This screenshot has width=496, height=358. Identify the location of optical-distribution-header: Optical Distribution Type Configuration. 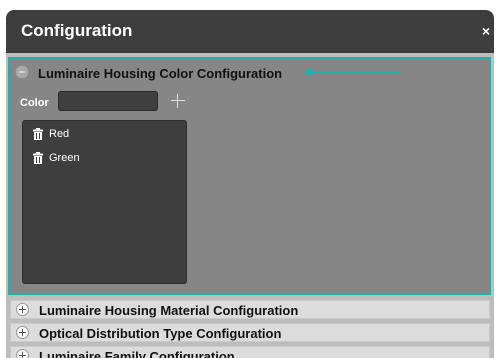
(250, 332).